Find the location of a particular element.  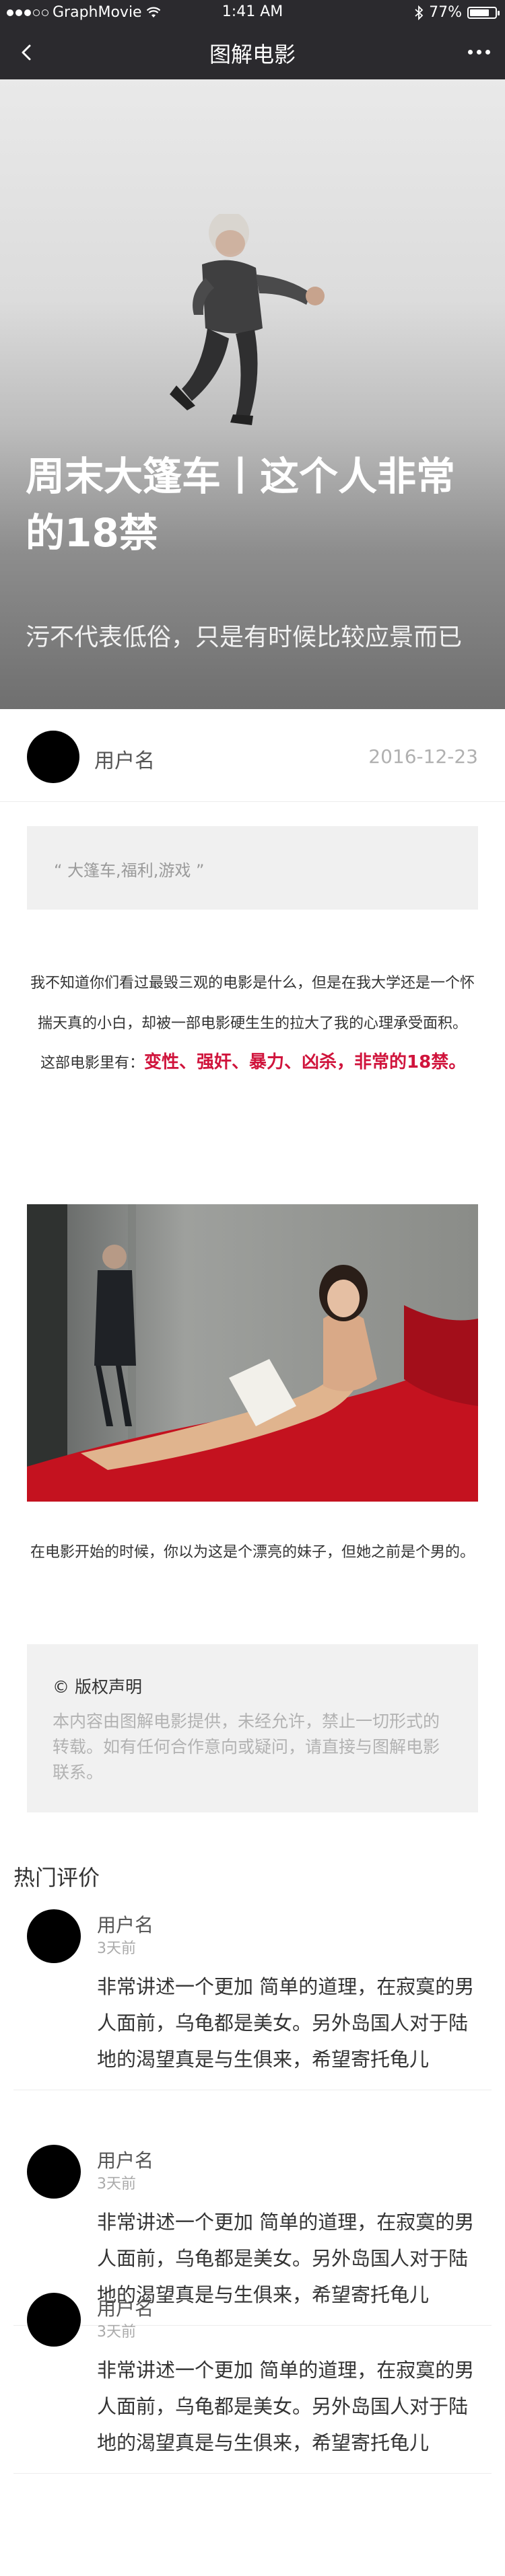

battery-percent: 77% is located at coordinates (445, 12).